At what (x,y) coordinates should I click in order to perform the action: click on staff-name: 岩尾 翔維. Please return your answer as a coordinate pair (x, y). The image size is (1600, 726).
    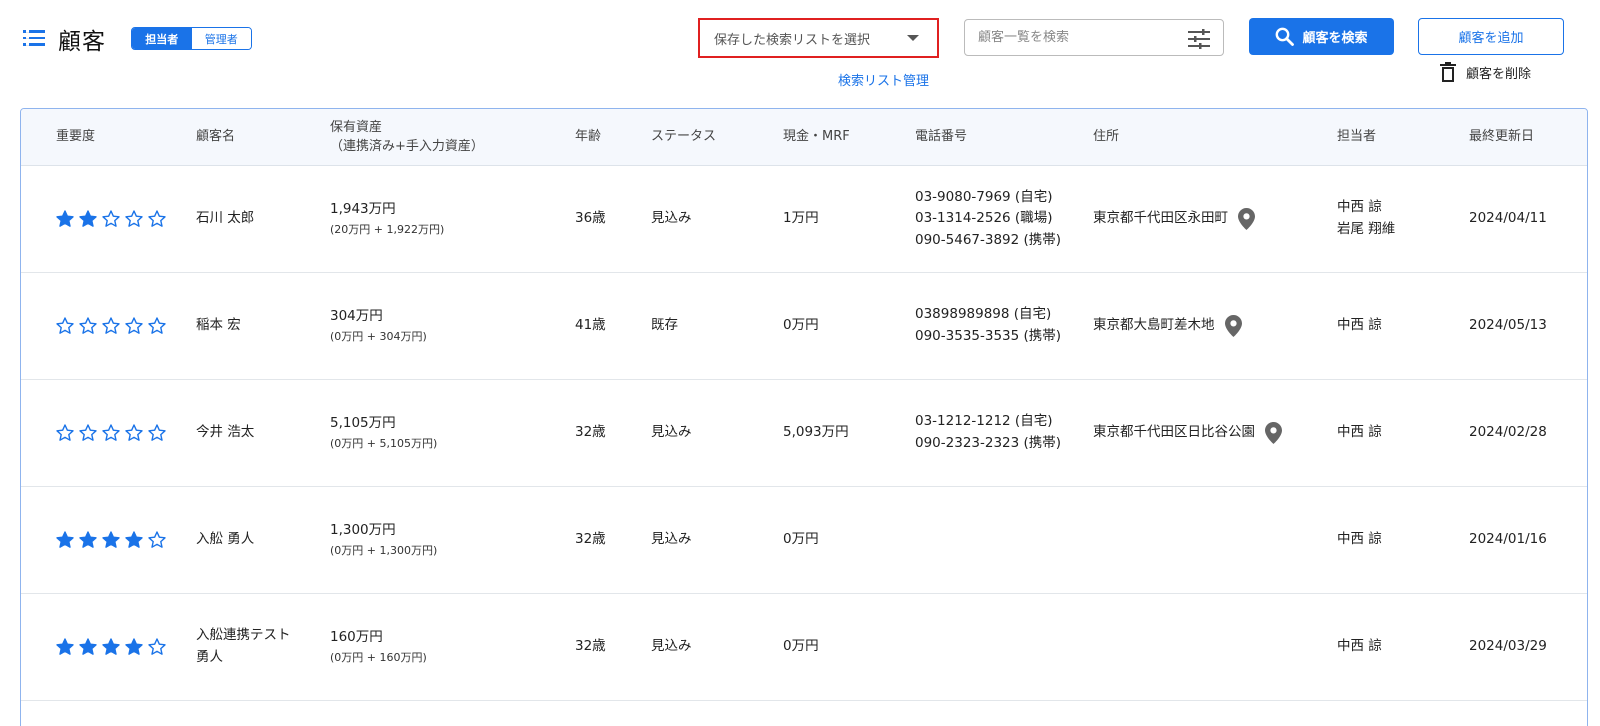
    Looking at the image, I should click on (1366, 229).